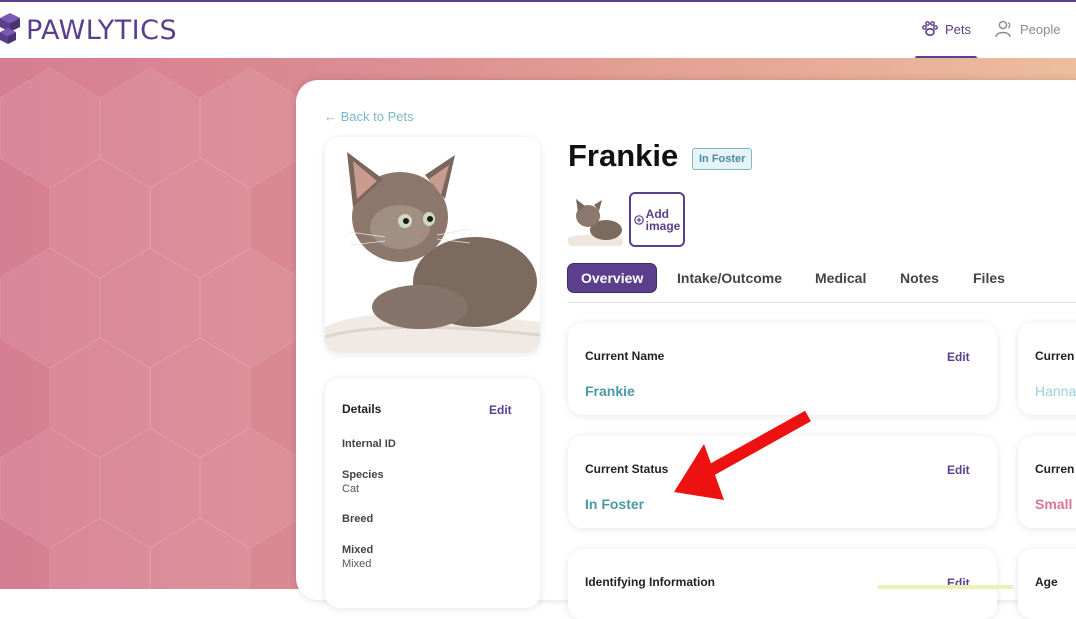 Image resolution: width=1076 pixels, height=619 pixels. I want to click on logo-text: PAWLYTICS, so click(102, 30).